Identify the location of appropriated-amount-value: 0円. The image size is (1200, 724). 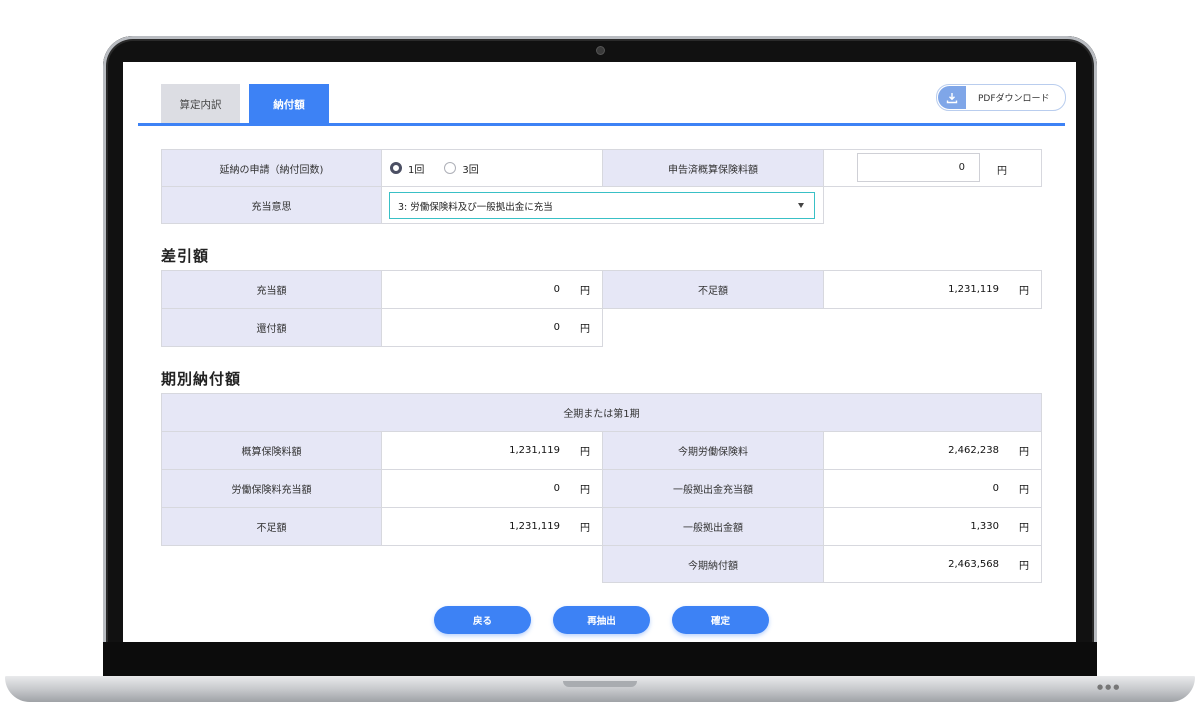
(492, 289).